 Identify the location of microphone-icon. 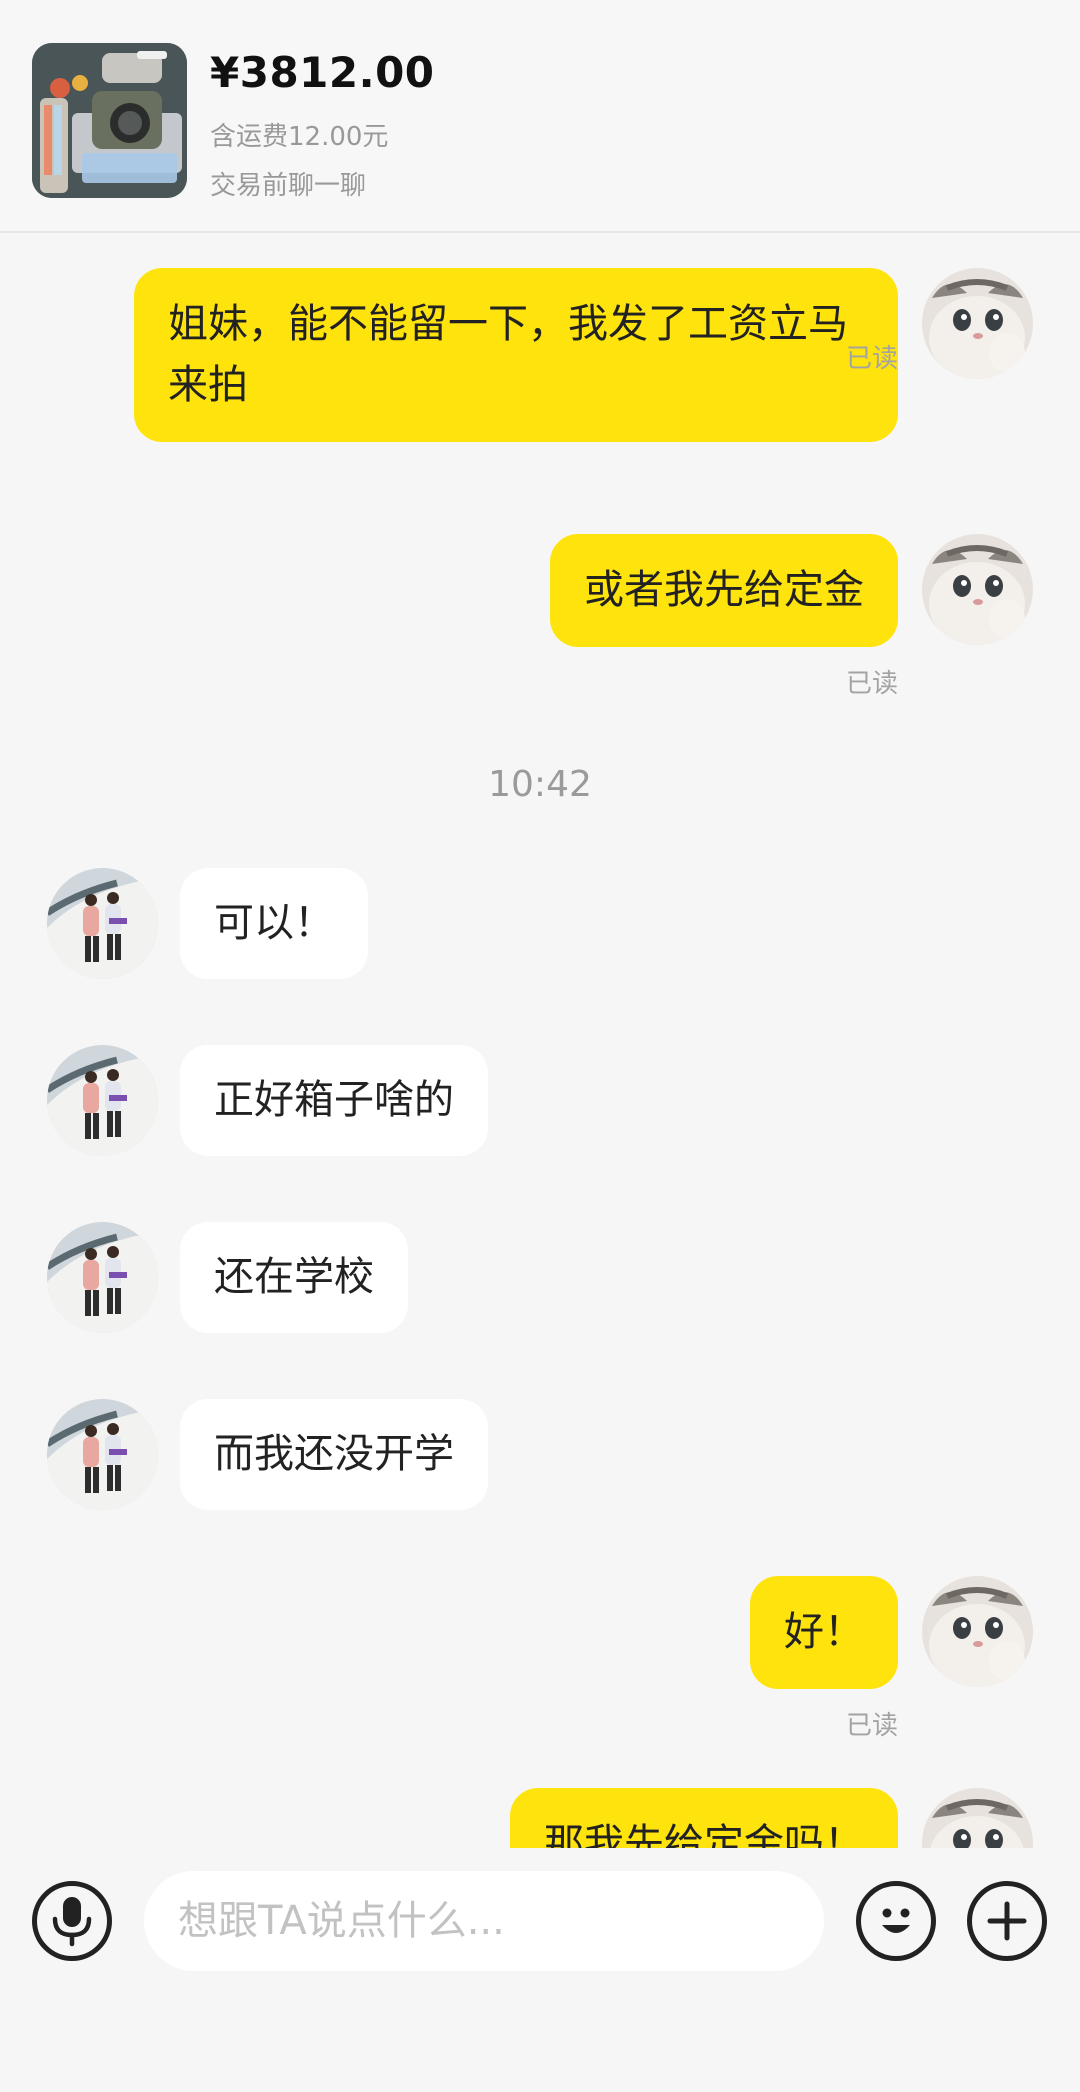
(72, 1922).